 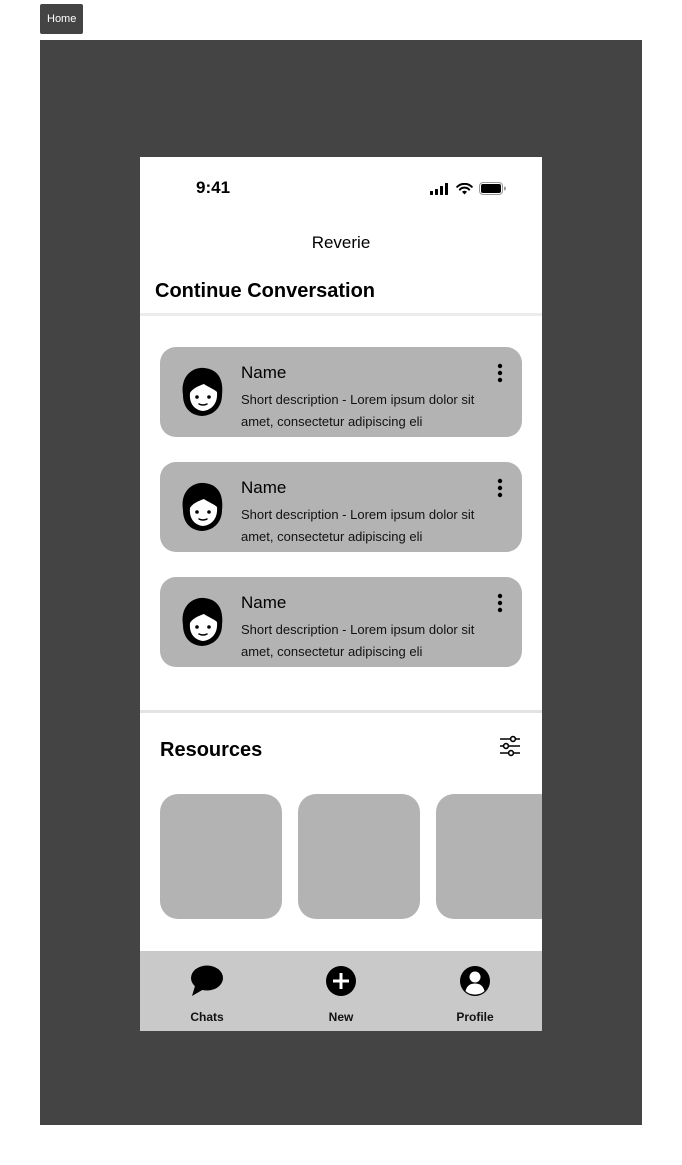 I want to click on tab-new: New, so click(x=341, y=991).